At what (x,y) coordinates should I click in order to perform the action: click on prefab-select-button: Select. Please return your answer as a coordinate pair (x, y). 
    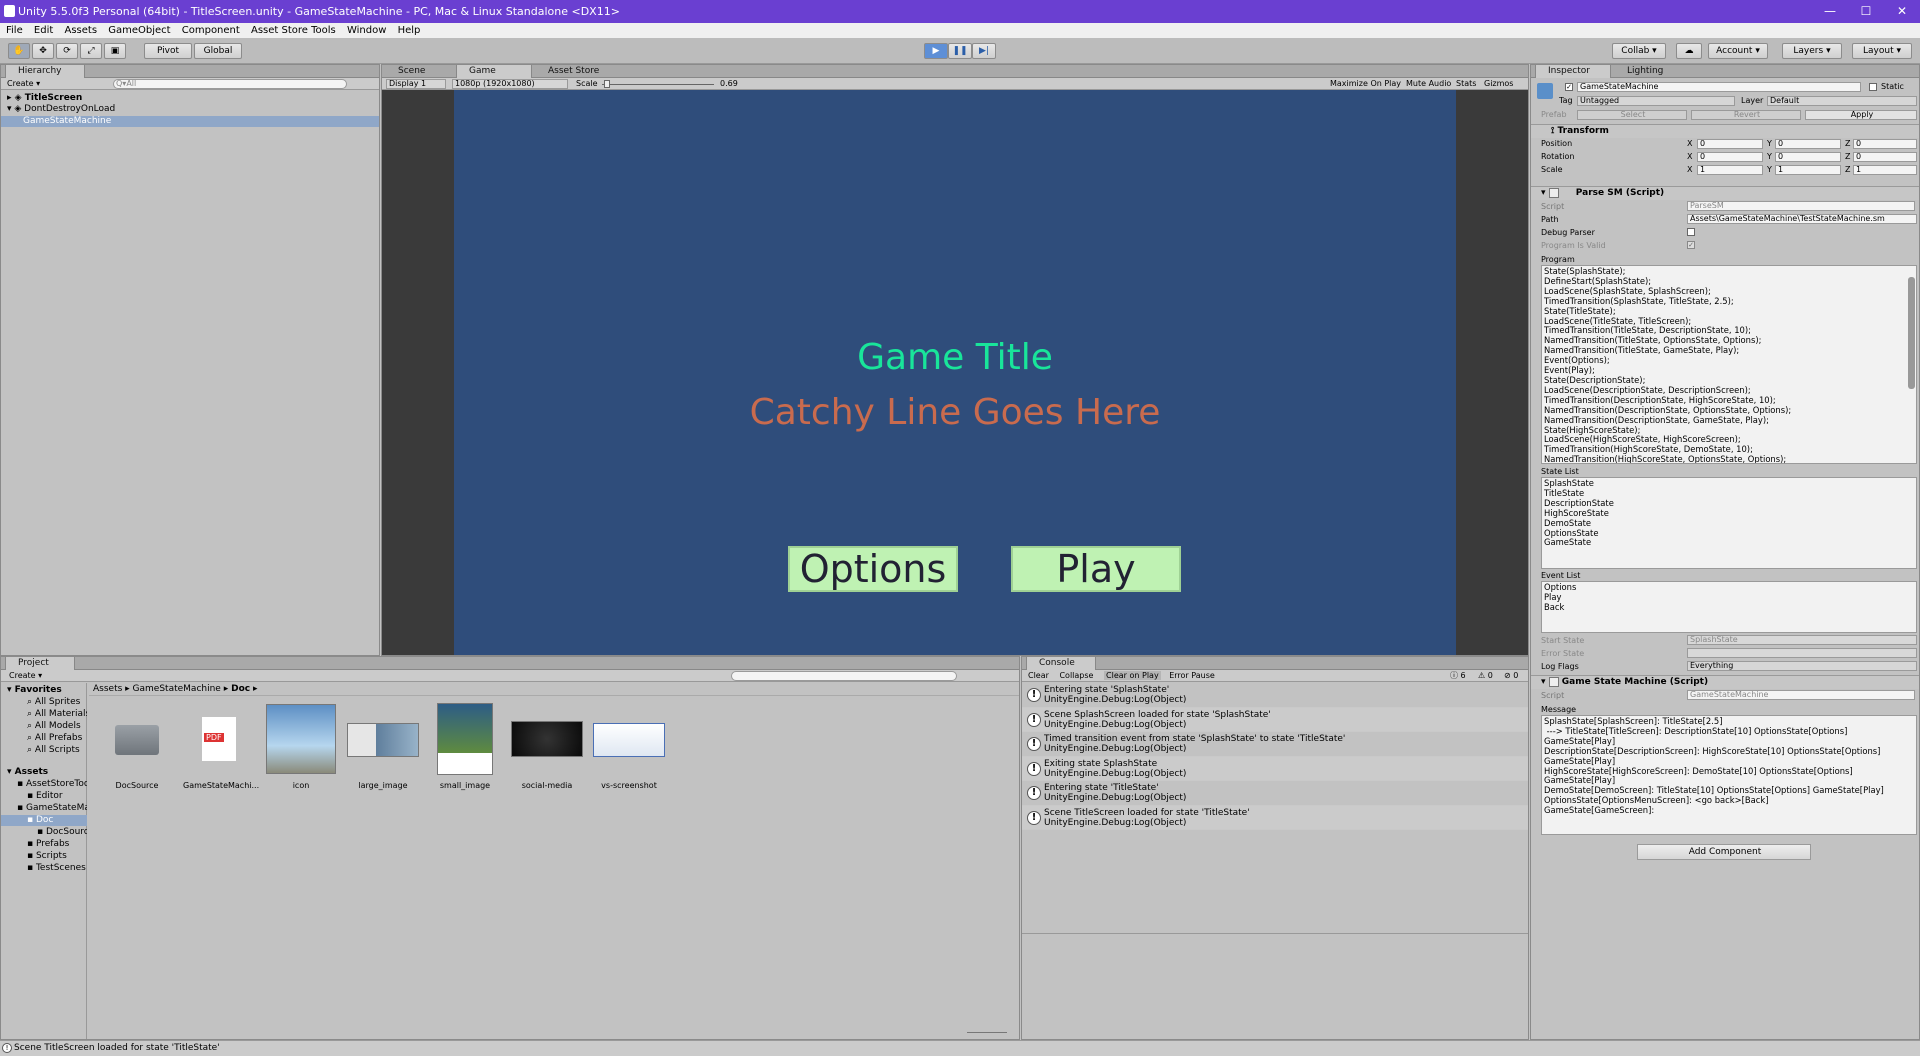
    Looking at the image, I should click on (1632, 115).